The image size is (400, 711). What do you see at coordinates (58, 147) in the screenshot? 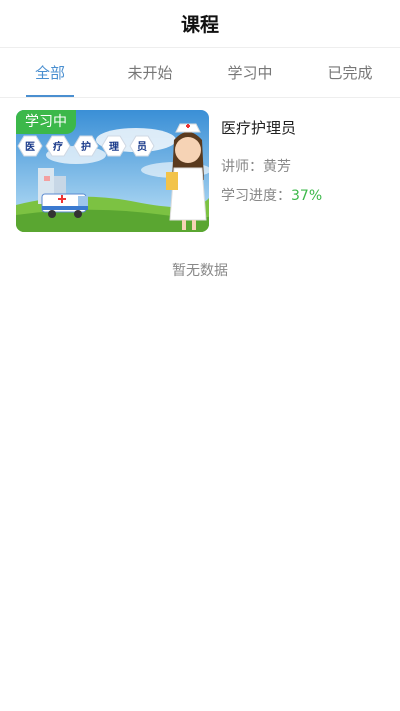
I see `thumb-char: 疗` at bounding box center [58, 147].